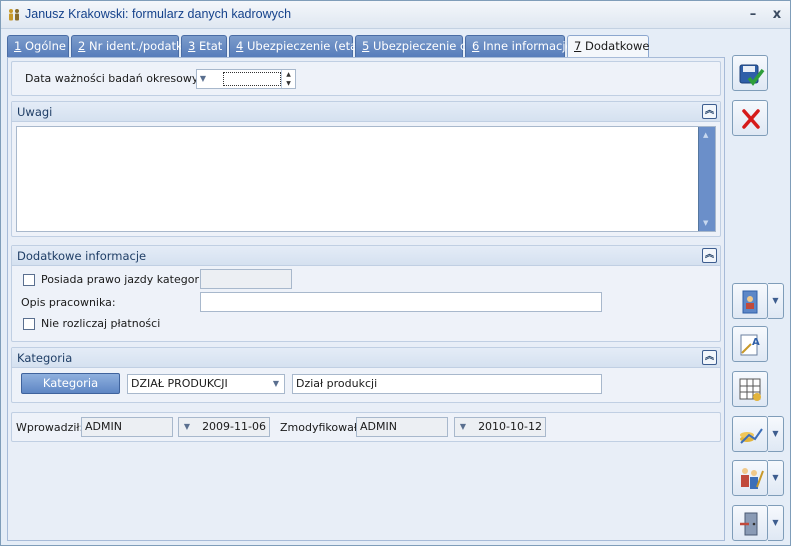 This screenshot has width=791, height=546. What do you see at coordinates (366, 256) in the screenshot?
I see `dodatkowe-header: Dodatkowe informacje ︽` at bounding box center [366, 256].